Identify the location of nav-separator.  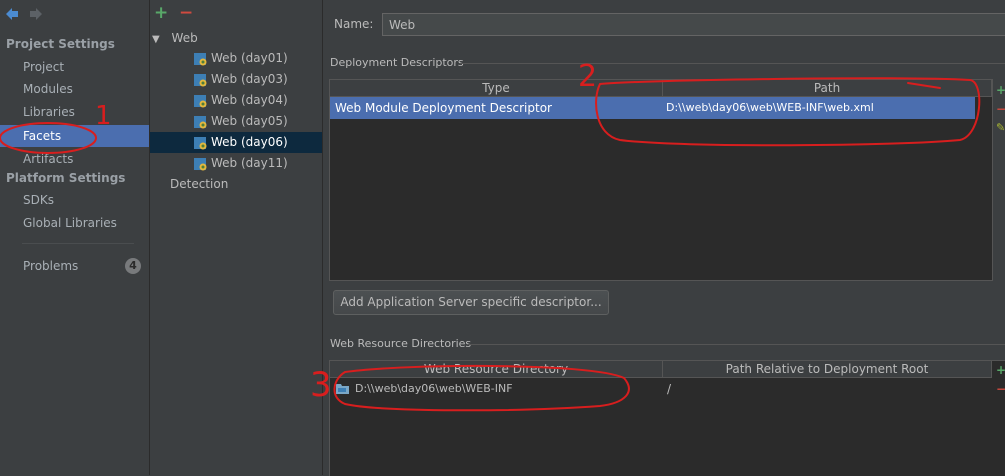
(78, 243).